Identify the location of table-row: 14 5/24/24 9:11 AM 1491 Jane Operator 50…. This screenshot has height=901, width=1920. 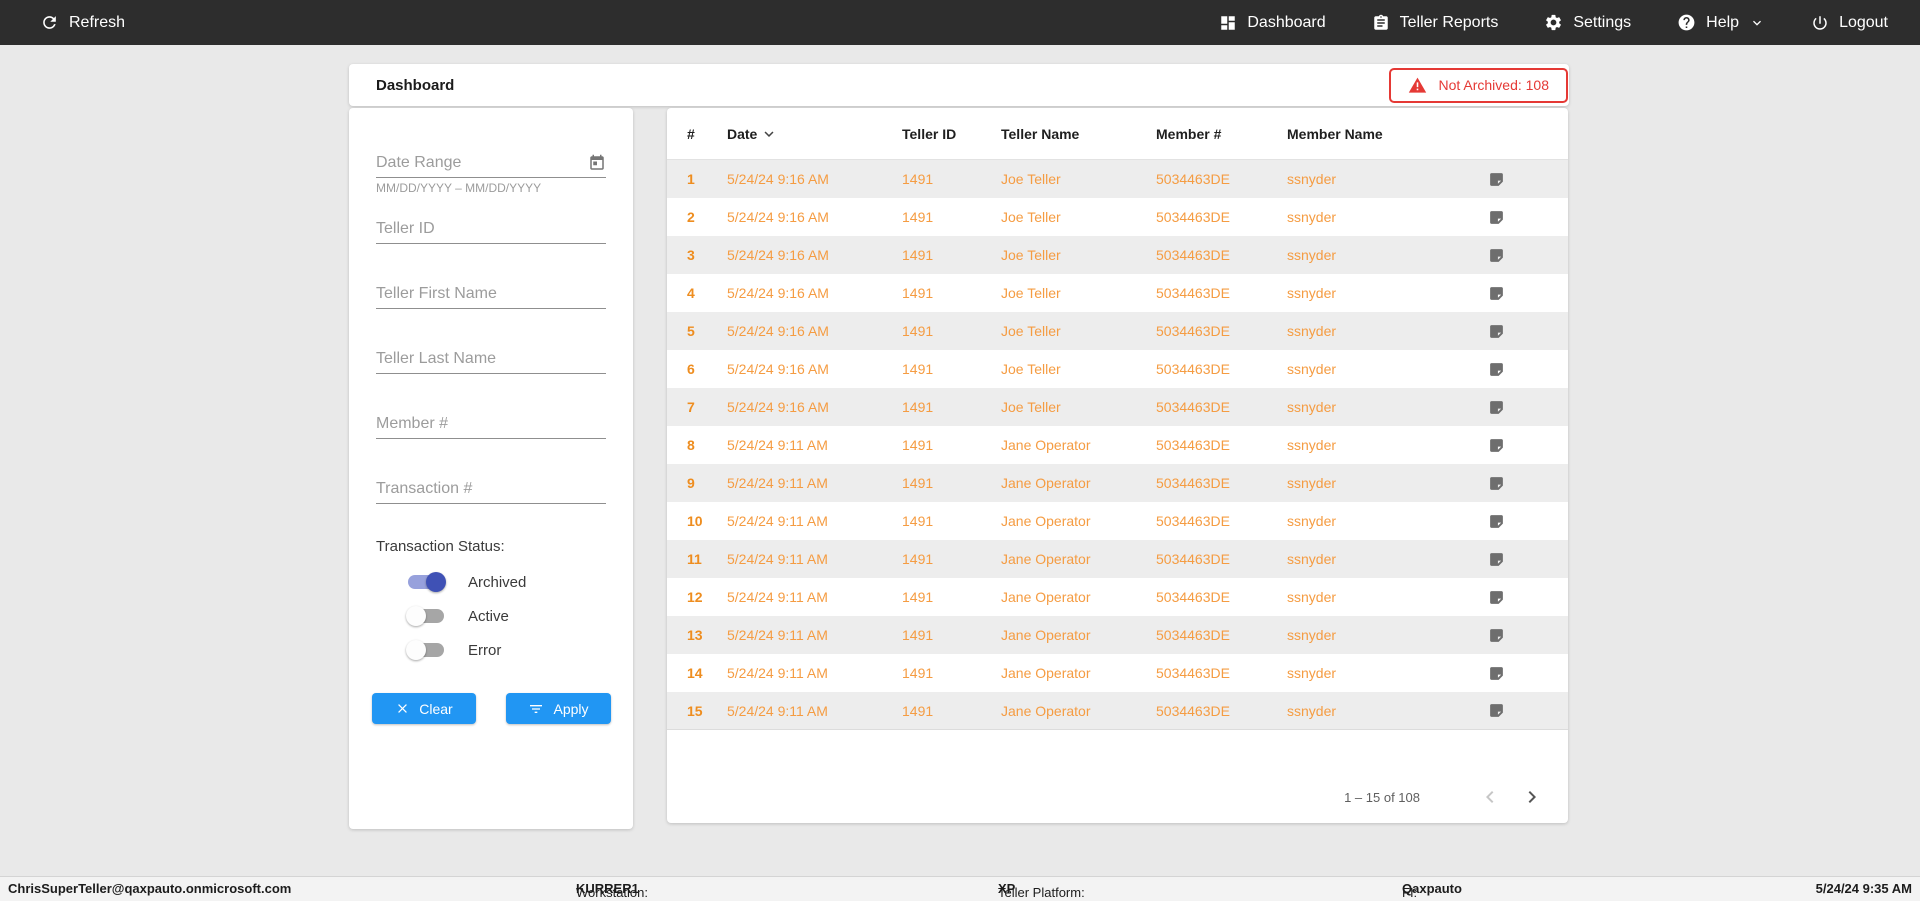
(1117, 673).